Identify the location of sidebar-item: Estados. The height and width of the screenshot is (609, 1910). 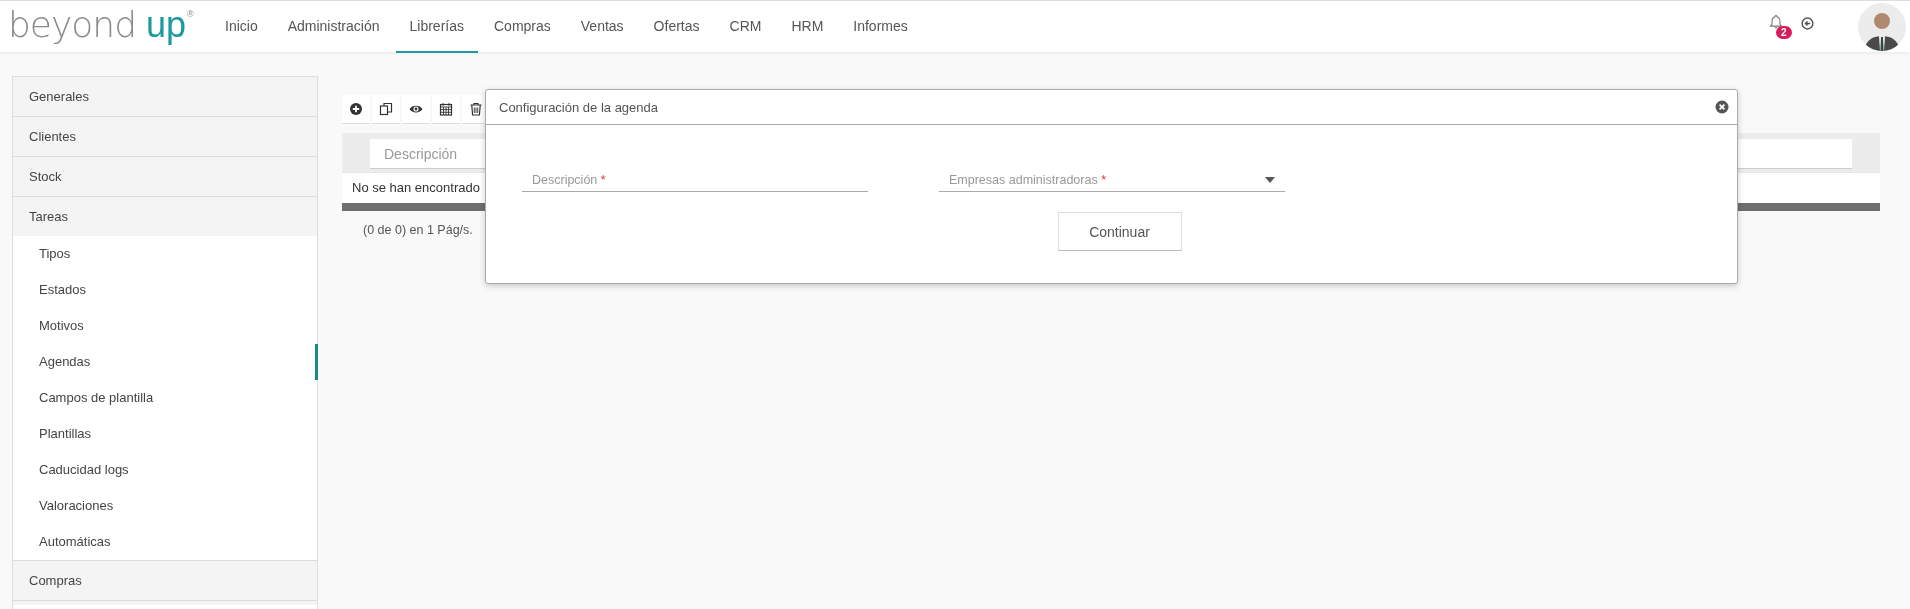
(165, 290).